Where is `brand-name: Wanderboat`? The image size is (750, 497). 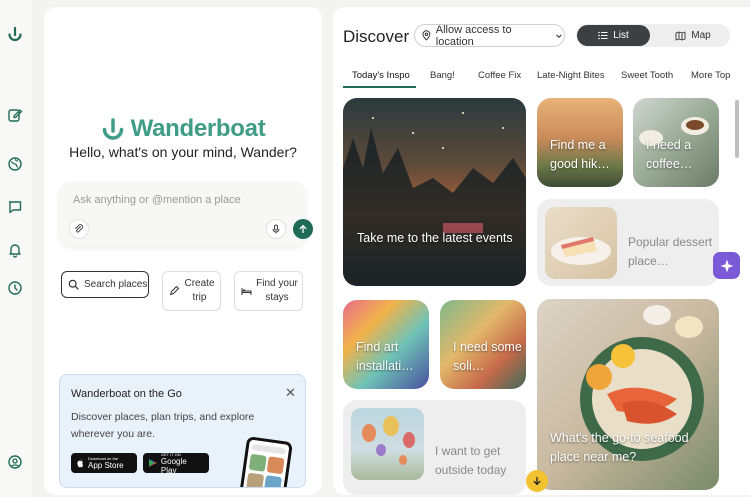 brand-name: Wanderboat is located at coordinates (198, 128).